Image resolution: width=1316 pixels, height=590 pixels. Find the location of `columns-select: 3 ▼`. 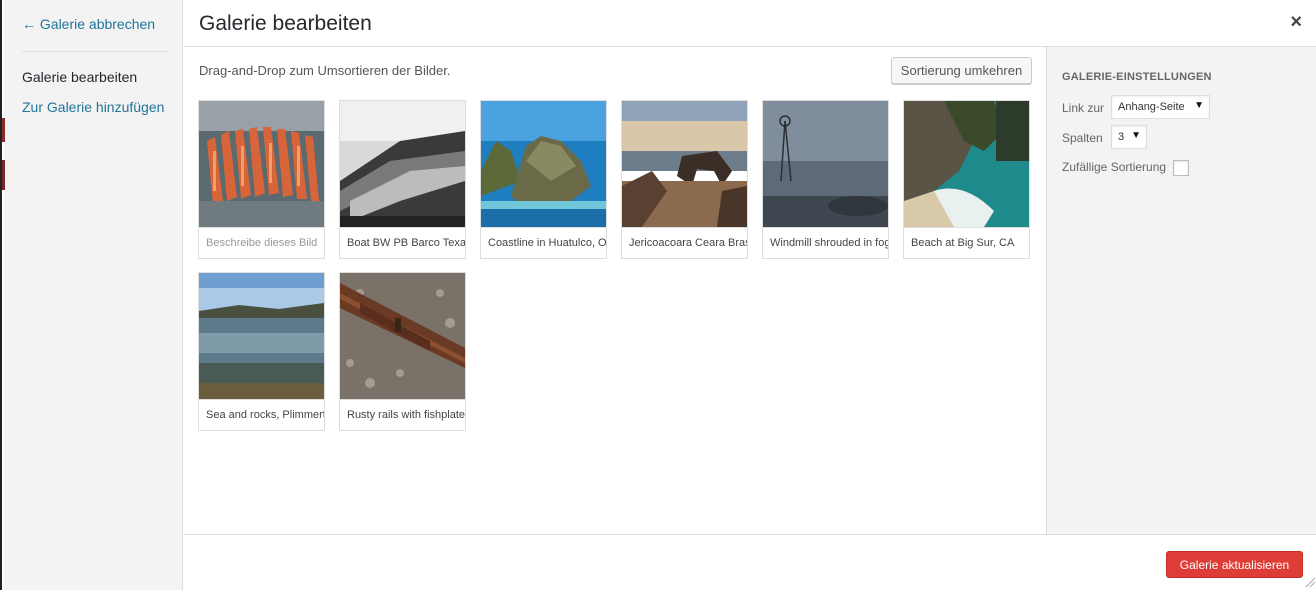

columns-select: 3 ▼ is located at coordinates (1129, 137).